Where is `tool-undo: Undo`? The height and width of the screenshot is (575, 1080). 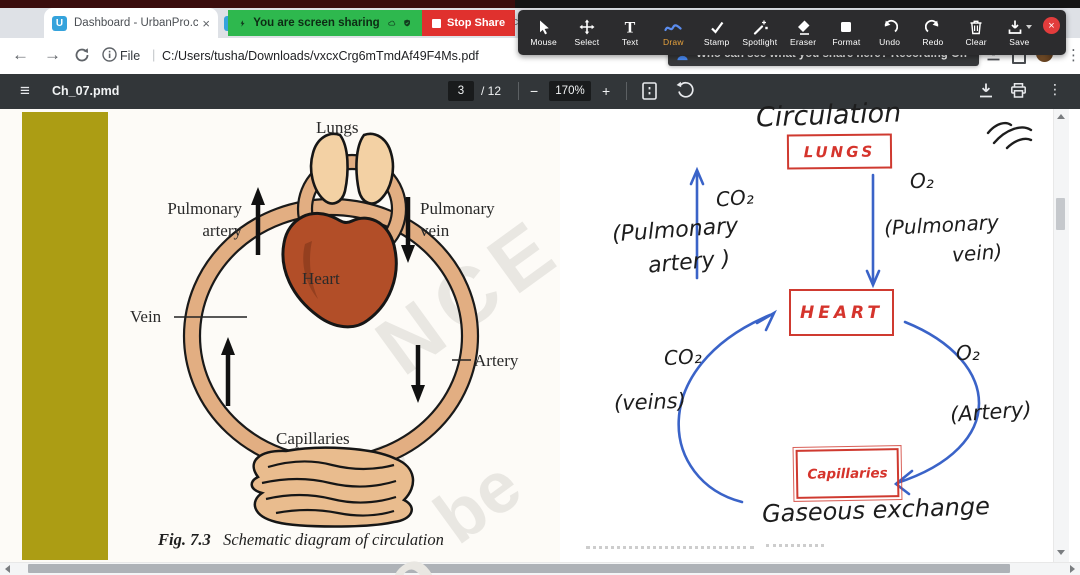
tool-undo: Undo is located at coordinates (889, 33).